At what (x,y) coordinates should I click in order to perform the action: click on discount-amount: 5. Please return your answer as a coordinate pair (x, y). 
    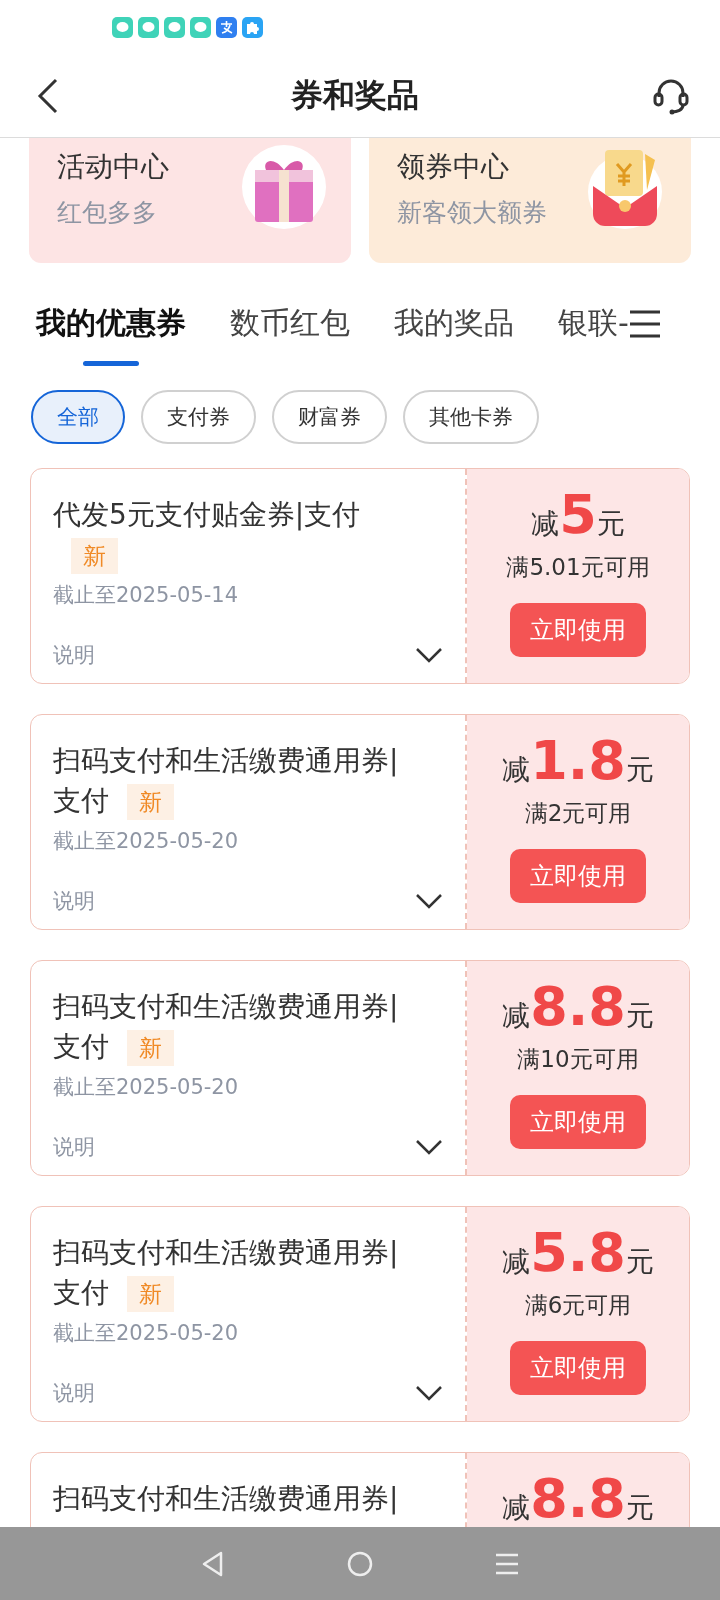
    Looking at the image, I should click on (578, 514).